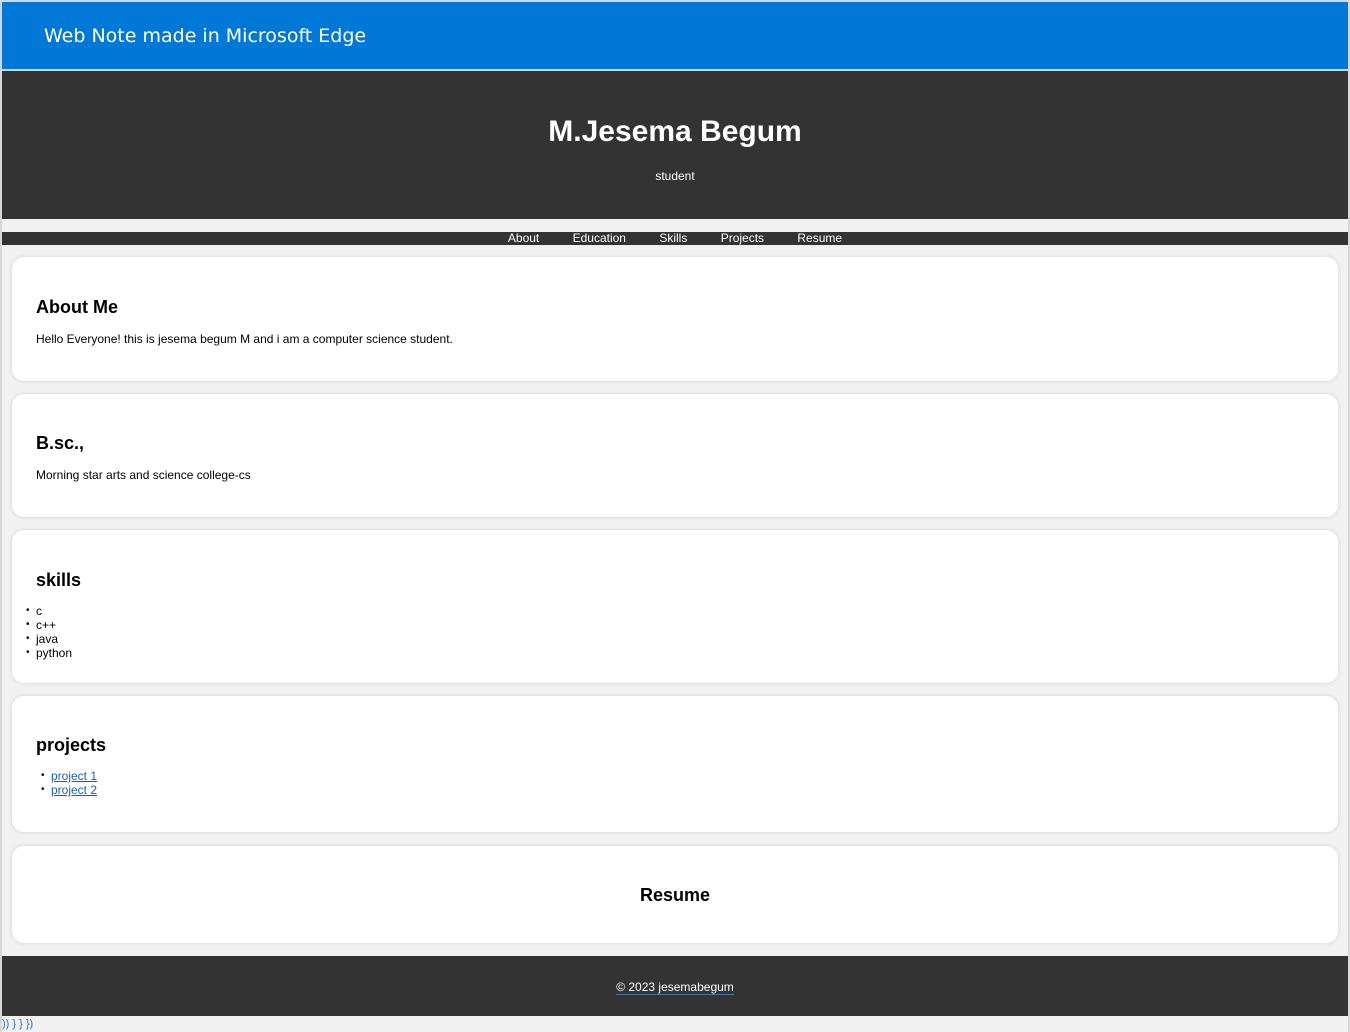  I want to click on projects-heading: projects, so click(71, 745).